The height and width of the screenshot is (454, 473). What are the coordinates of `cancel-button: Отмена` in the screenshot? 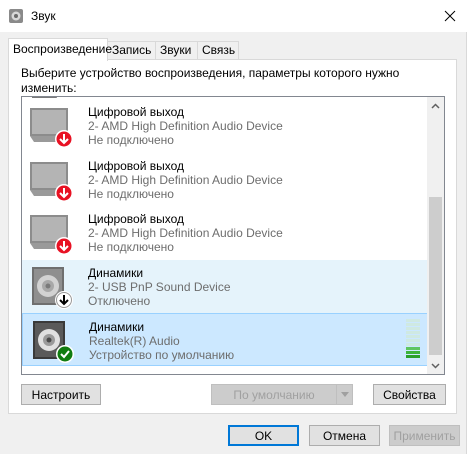 It's located at (344, 435).